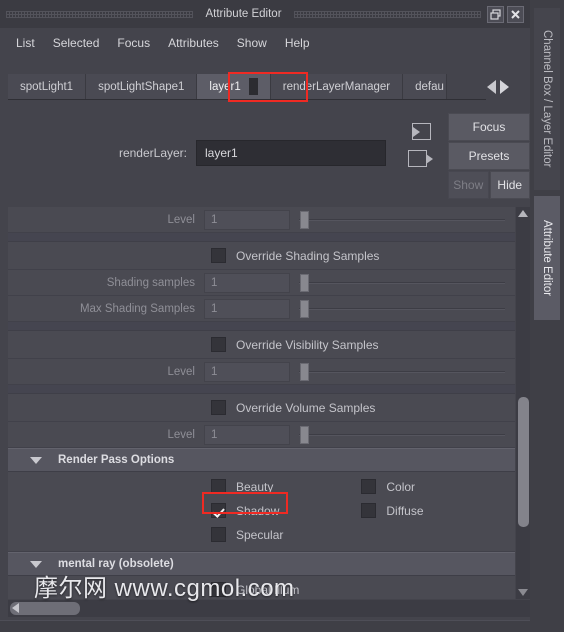  I want to click on menubar: List Selected Focus Attributes Show Help, so click(265, 43).